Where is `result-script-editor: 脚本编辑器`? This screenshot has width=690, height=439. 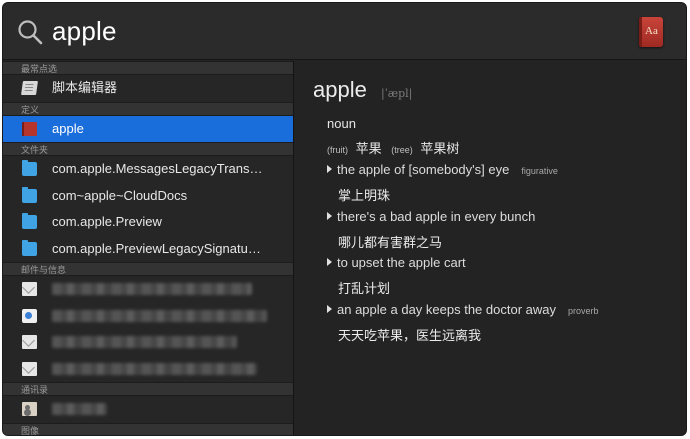 result-script-editor: 脚本编辑器 is located at coordinates (148, 88).